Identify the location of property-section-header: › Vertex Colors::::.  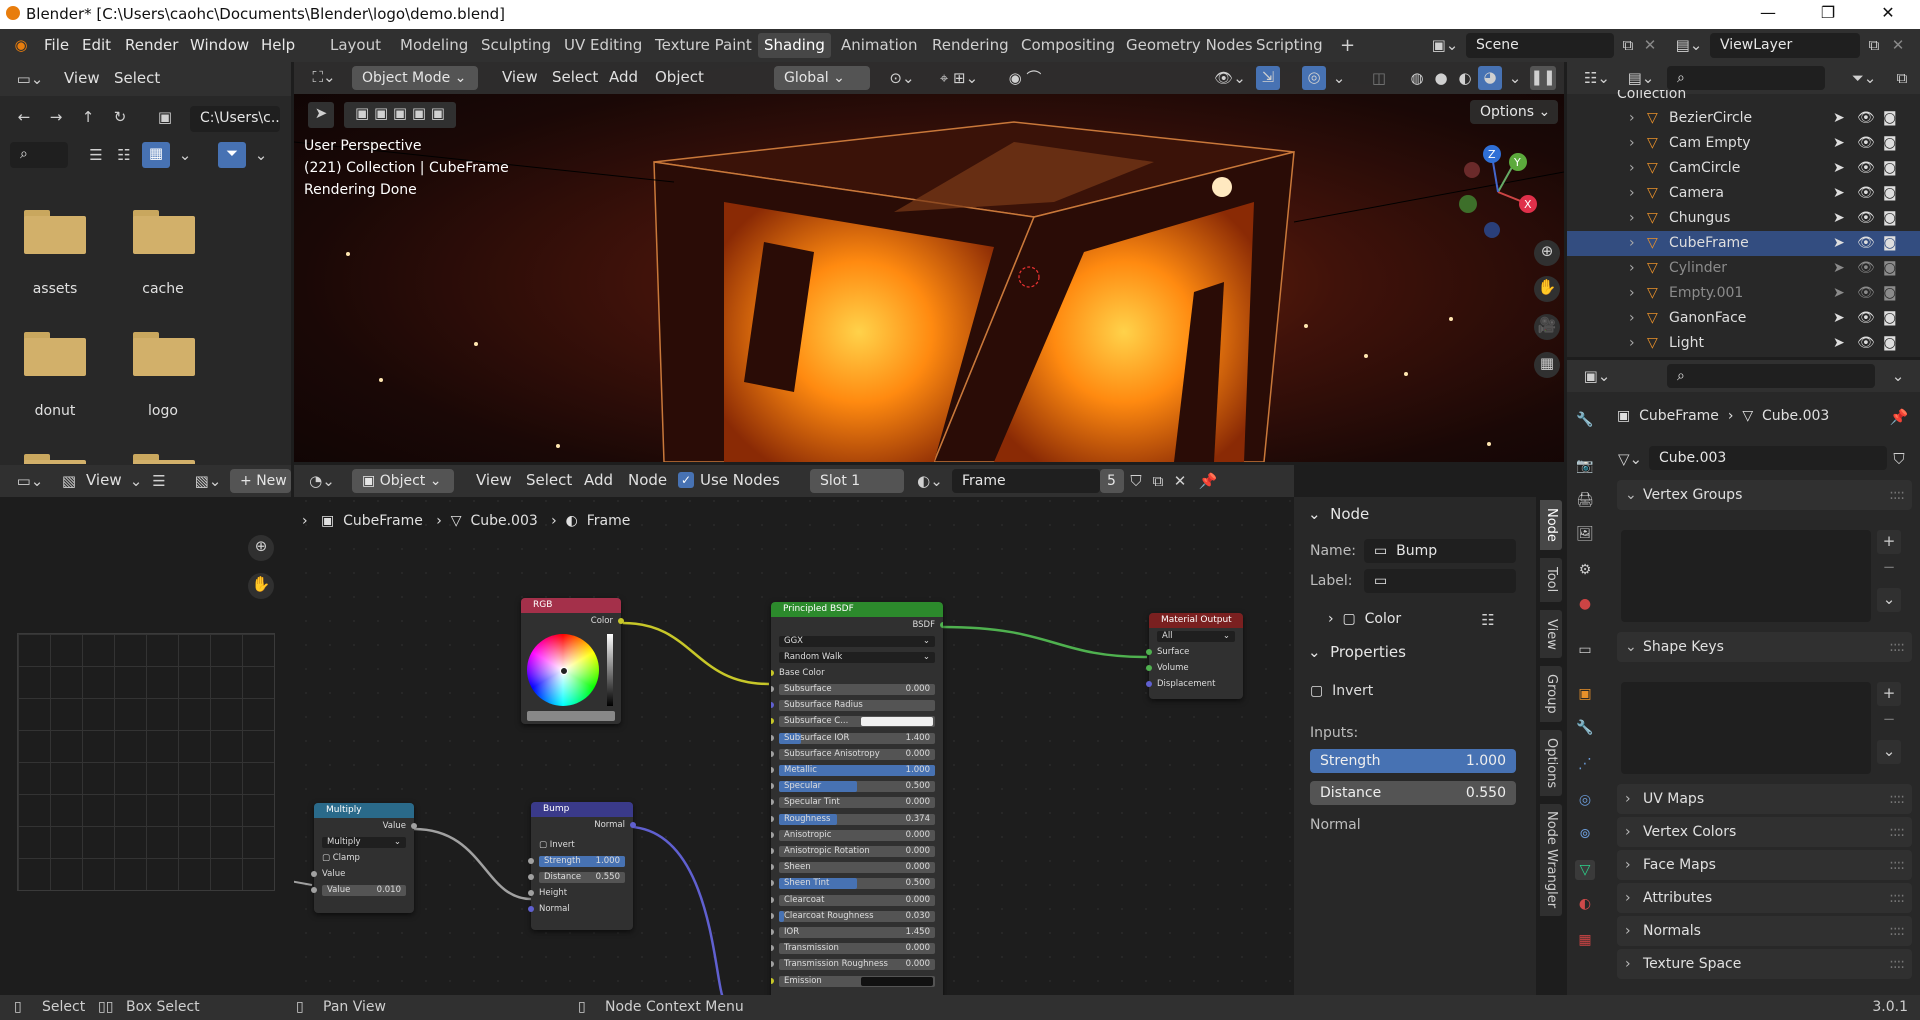
(1764, 832).